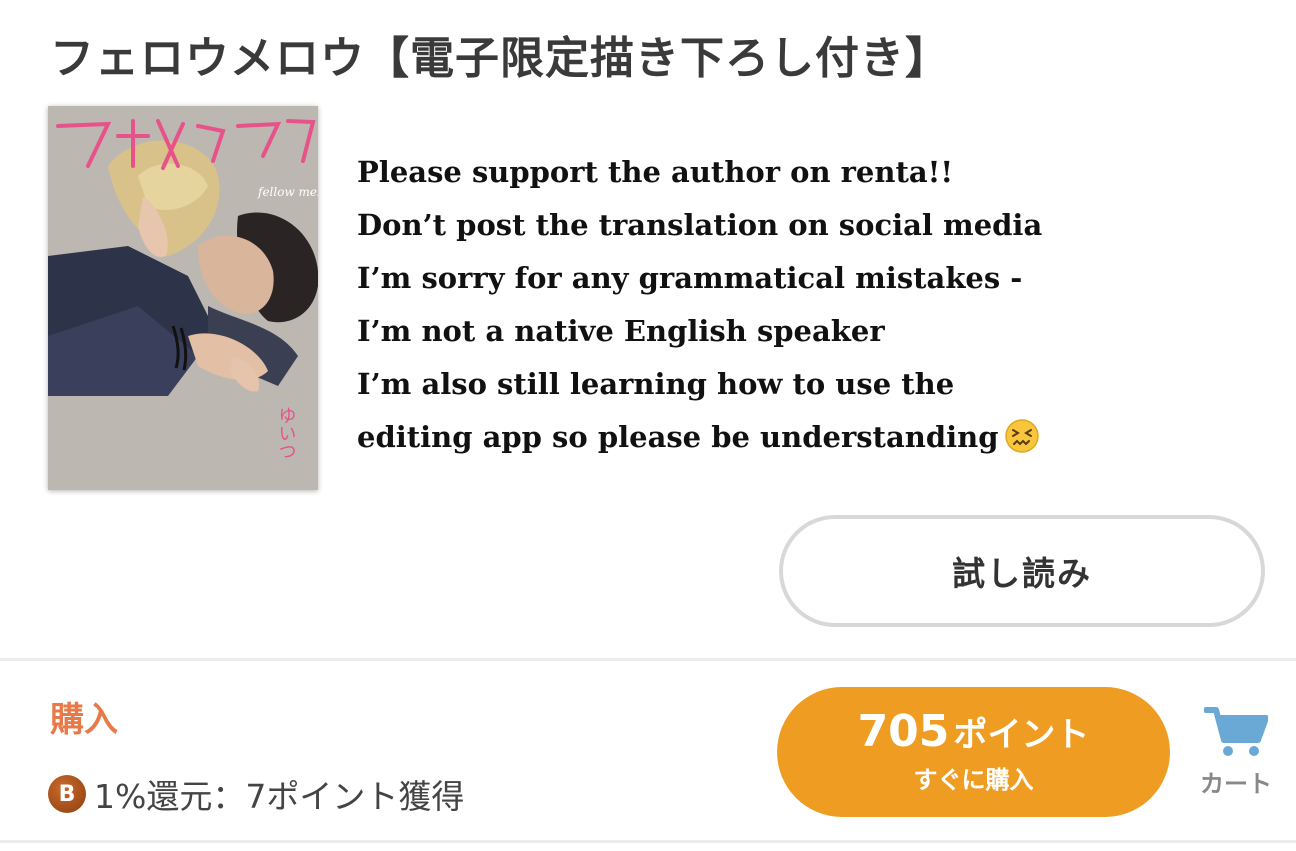  Describe the element at coordinates (1236, 784) in the screenshot. I see `cart-label: カート` at that location.